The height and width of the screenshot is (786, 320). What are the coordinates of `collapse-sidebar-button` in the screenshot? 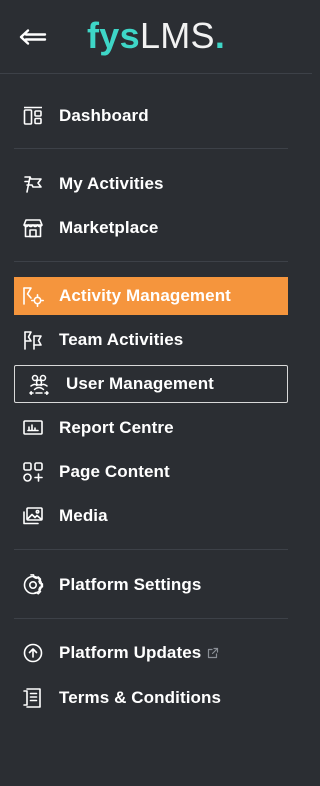 It's located at (34, 37).